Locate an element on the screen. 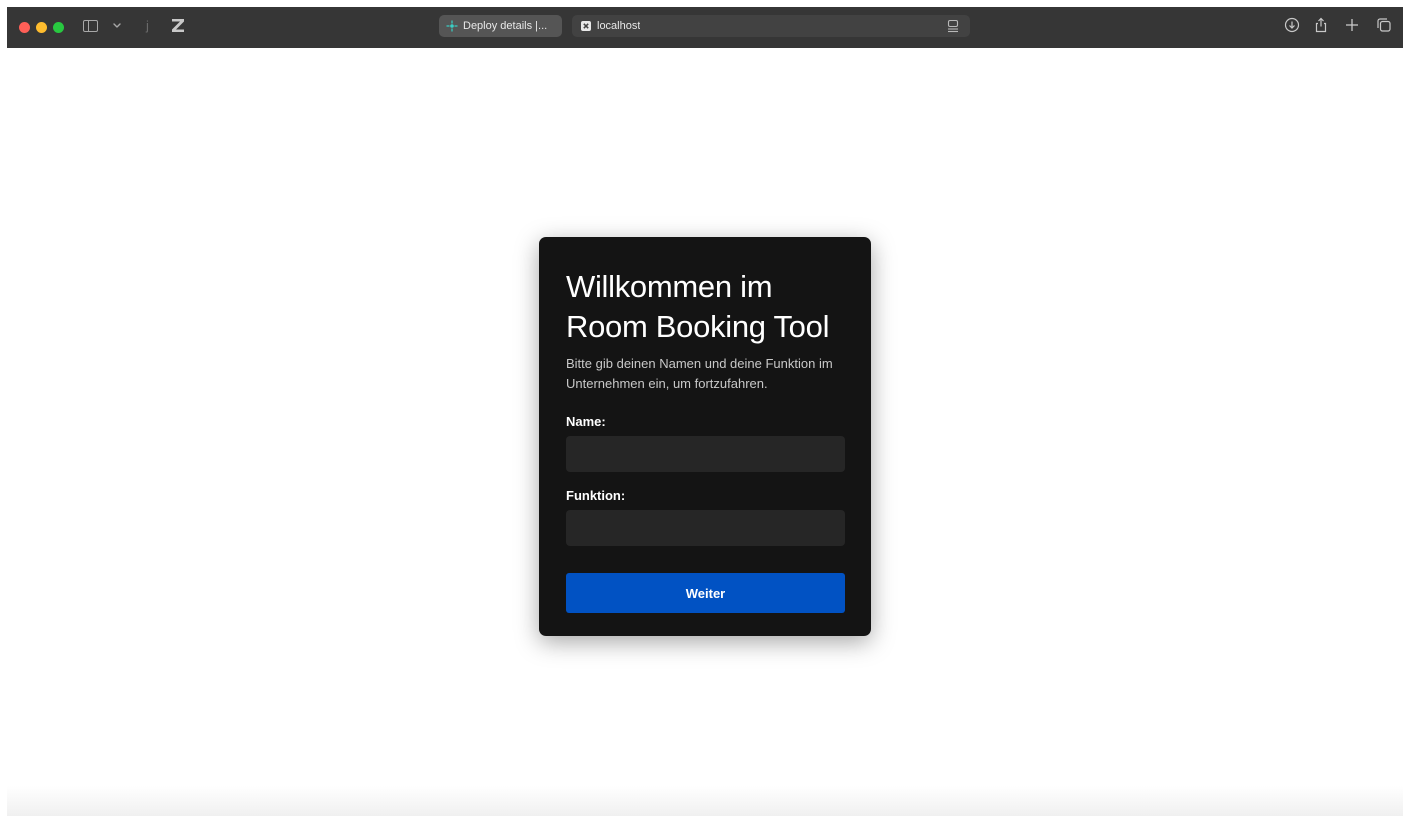 The height and width of the screenshot is (816, 1409). browser-toolbar: j Deploy details |... localhost is located at coordinates (705, 27).